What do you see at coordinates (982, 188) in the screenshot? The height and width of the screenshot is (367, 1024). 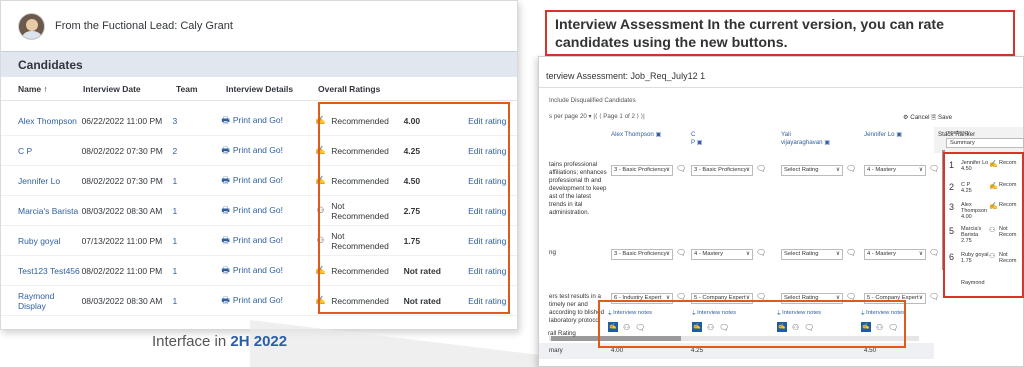 I see `stack-ranker-item: 2 C P 4.25 ✍ Recom` at bounding box center [982, 188].